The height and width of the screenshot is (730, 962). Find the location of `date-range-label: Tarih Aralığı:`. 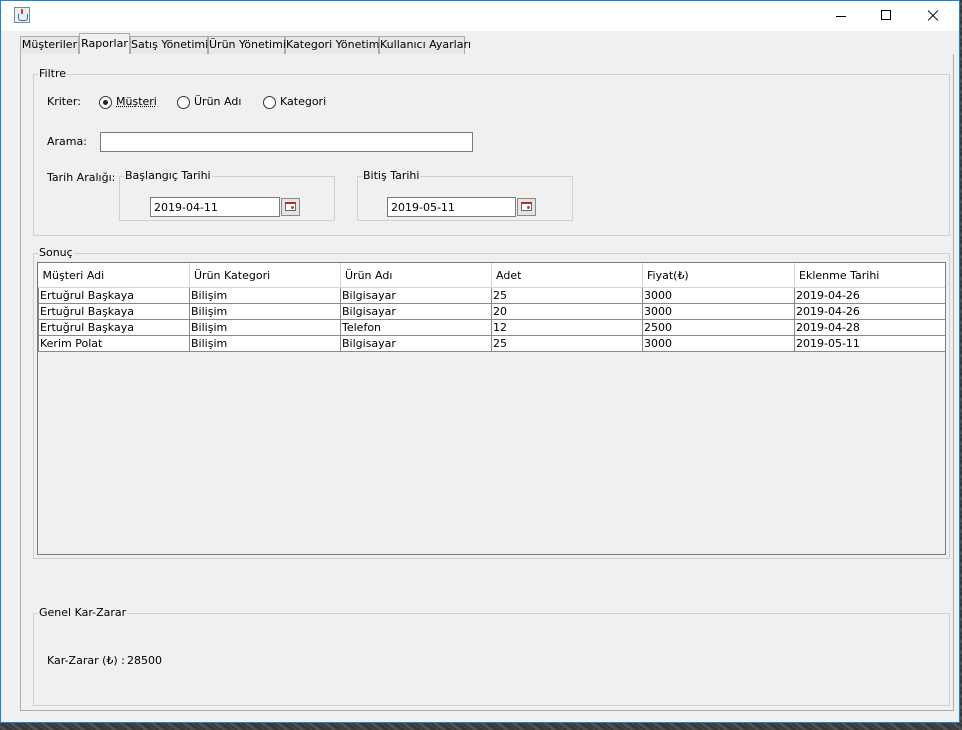

date-range-label: Tarih Aralığı: is located at coordinates (81, 177).